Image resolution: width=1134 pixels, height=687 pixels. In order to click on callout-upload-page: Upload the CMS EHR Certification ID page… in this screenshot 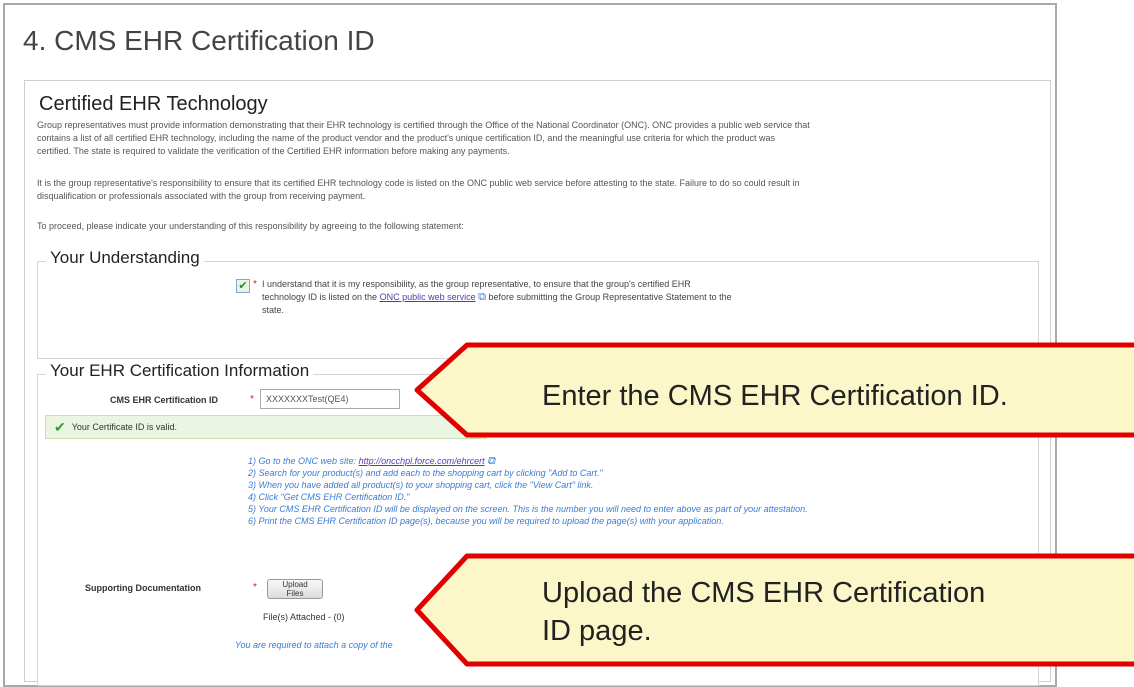, I will do `click(773, 610)`.